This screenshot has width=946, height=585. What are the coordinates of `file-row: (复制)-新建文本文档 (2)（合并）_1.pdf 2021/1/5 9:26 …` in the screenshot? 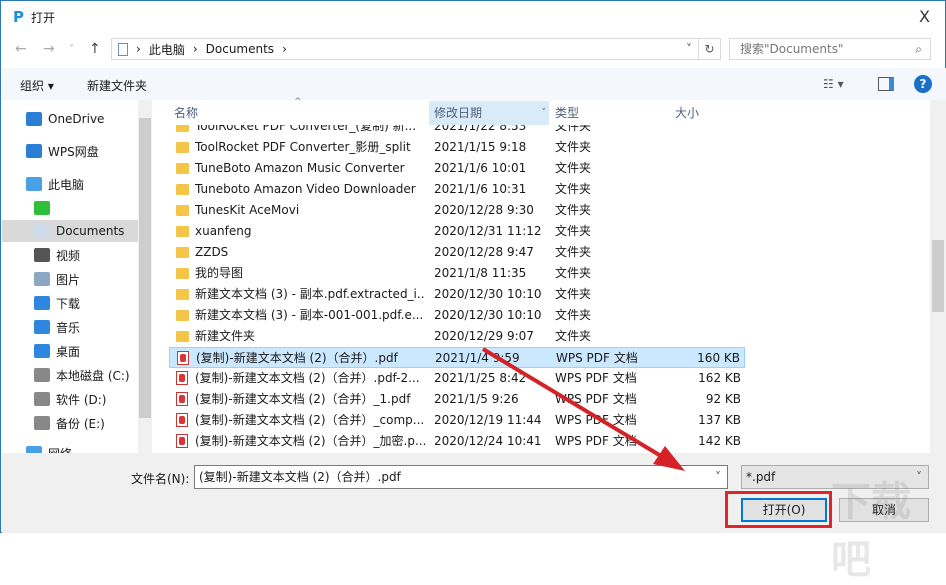 It's located at (457, 399).